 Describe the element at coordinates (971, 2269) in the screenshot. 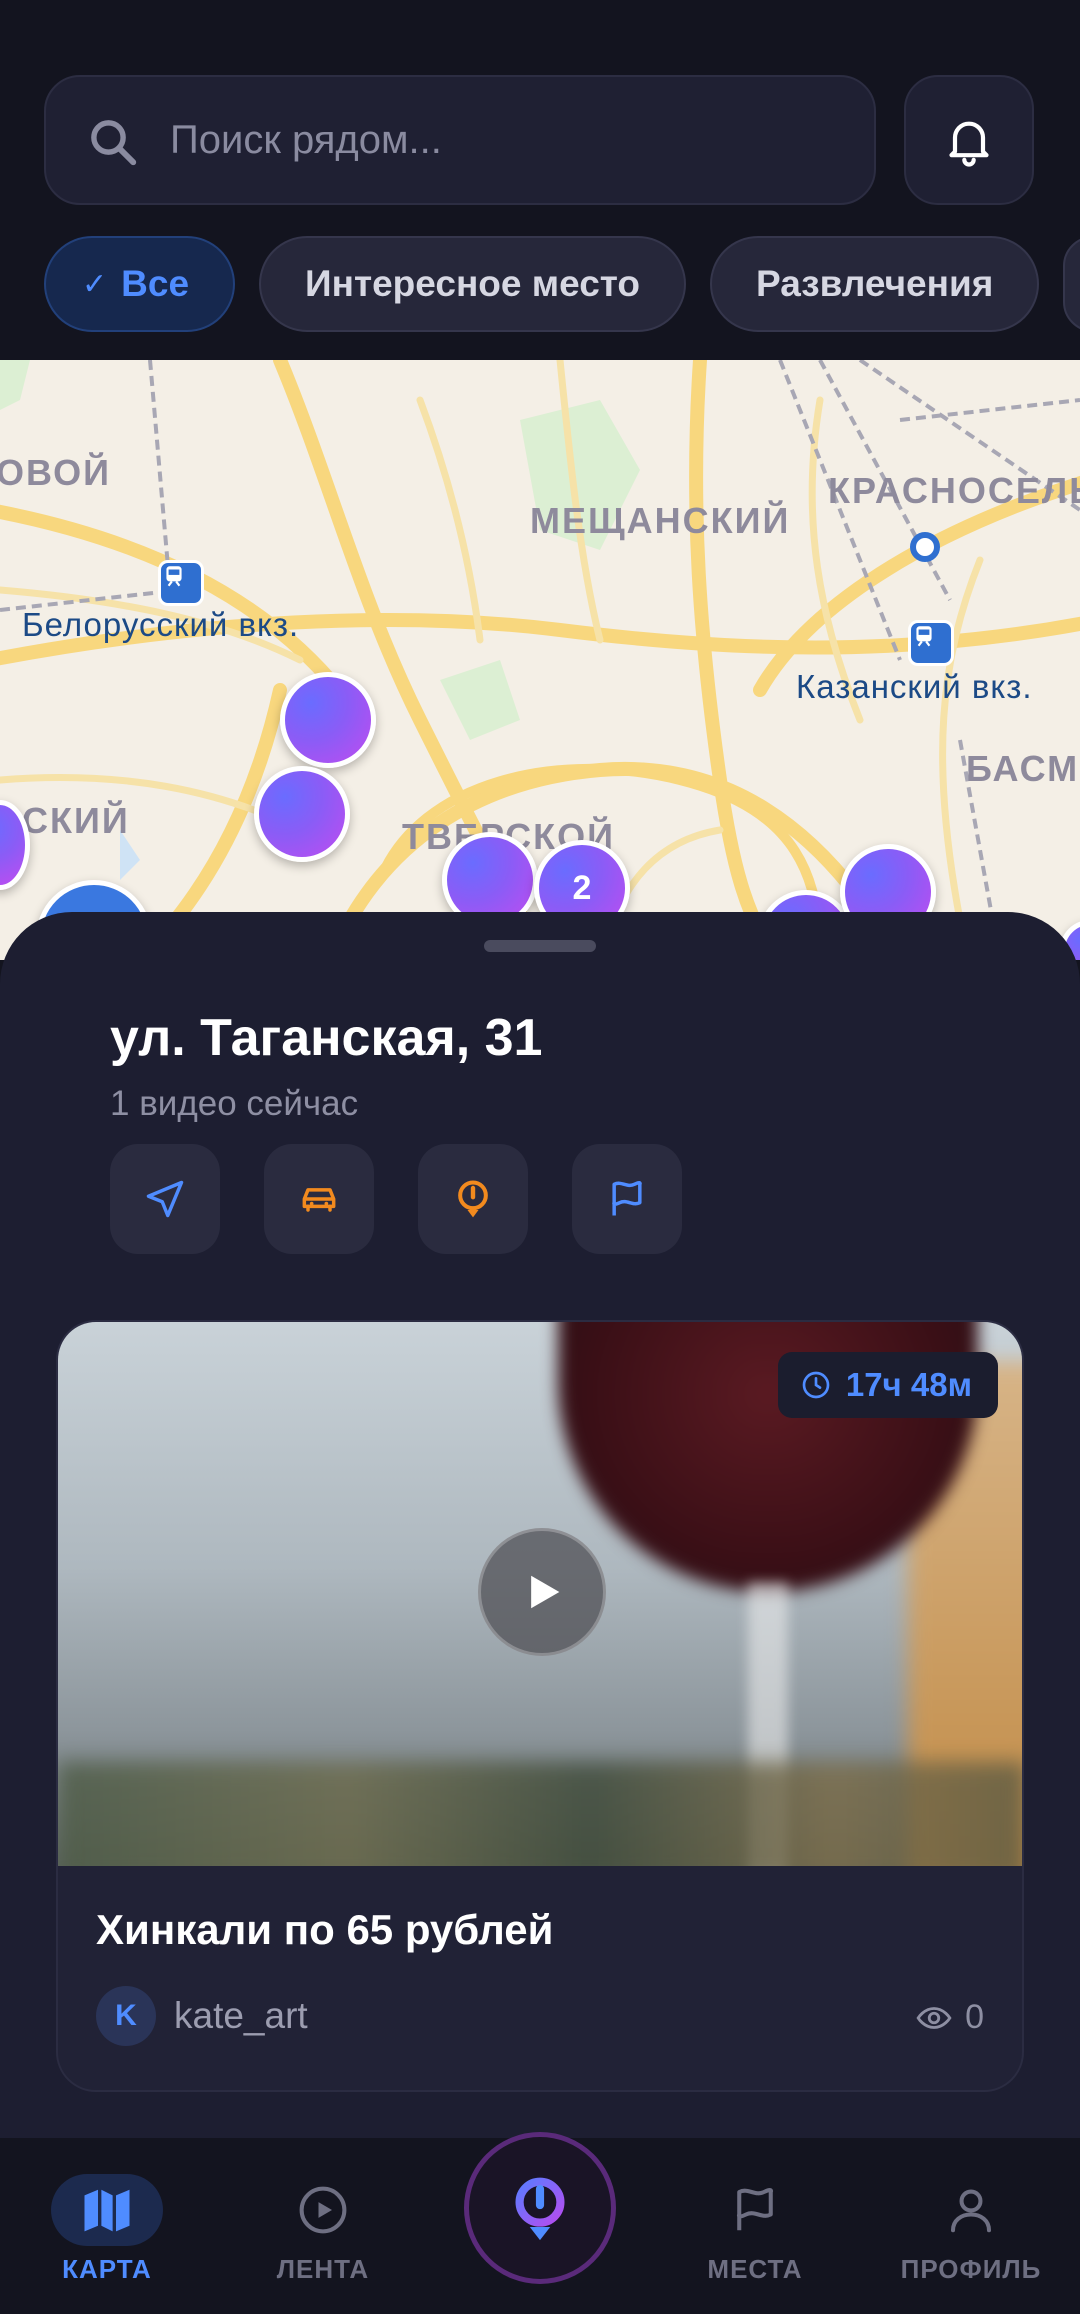

I see `nav-label: ПРОФИЛЬ` at that location.